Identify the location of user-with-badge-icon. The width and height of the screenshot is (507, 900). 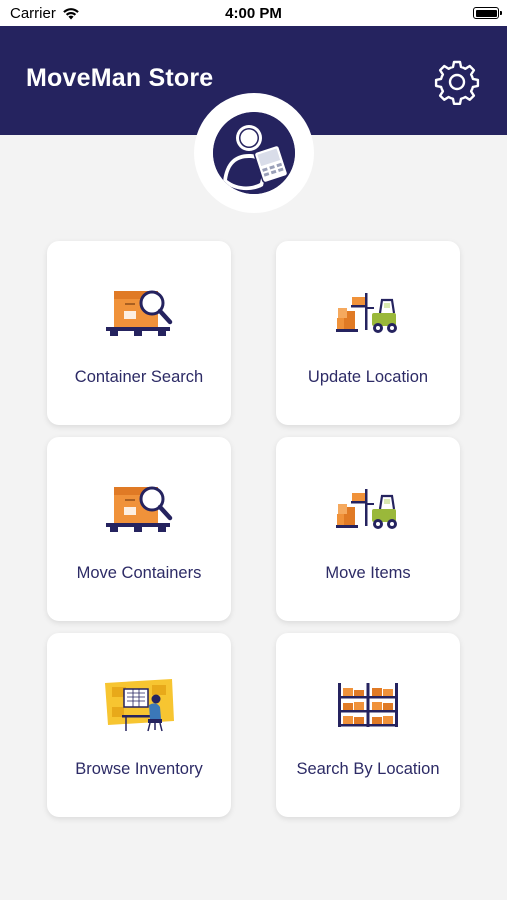
(254, 153).